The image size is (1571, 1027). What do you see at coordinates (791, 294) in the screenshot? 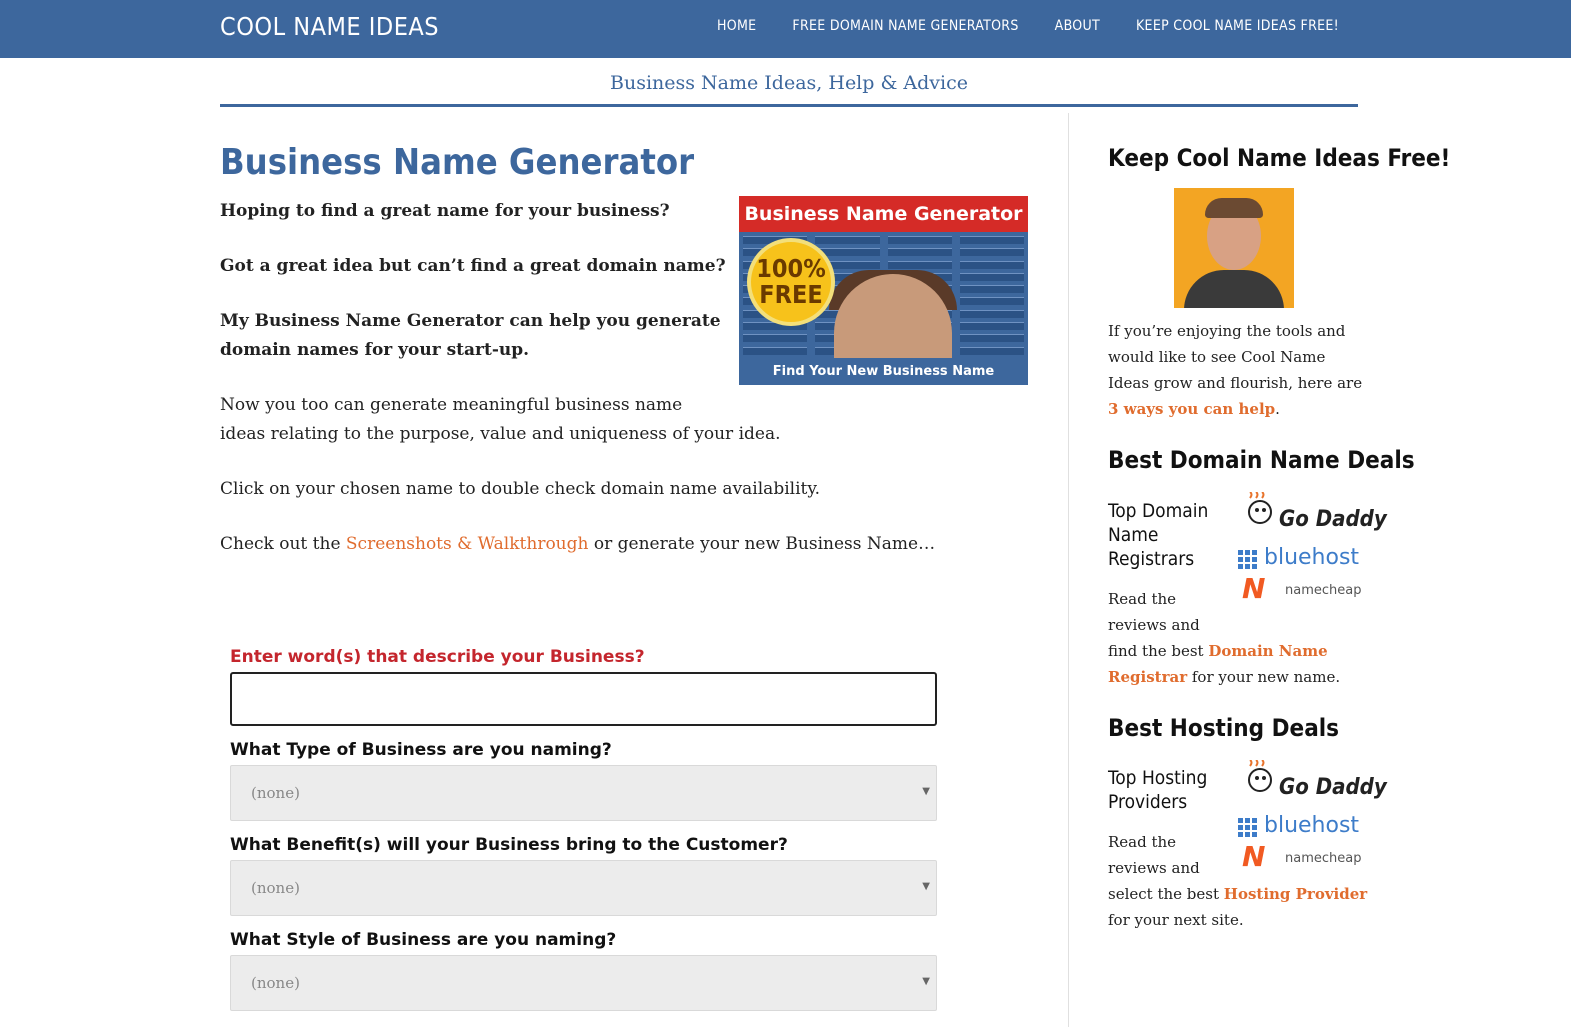
I see `free-badge-text: FREE` at bounding box center [791, 294].